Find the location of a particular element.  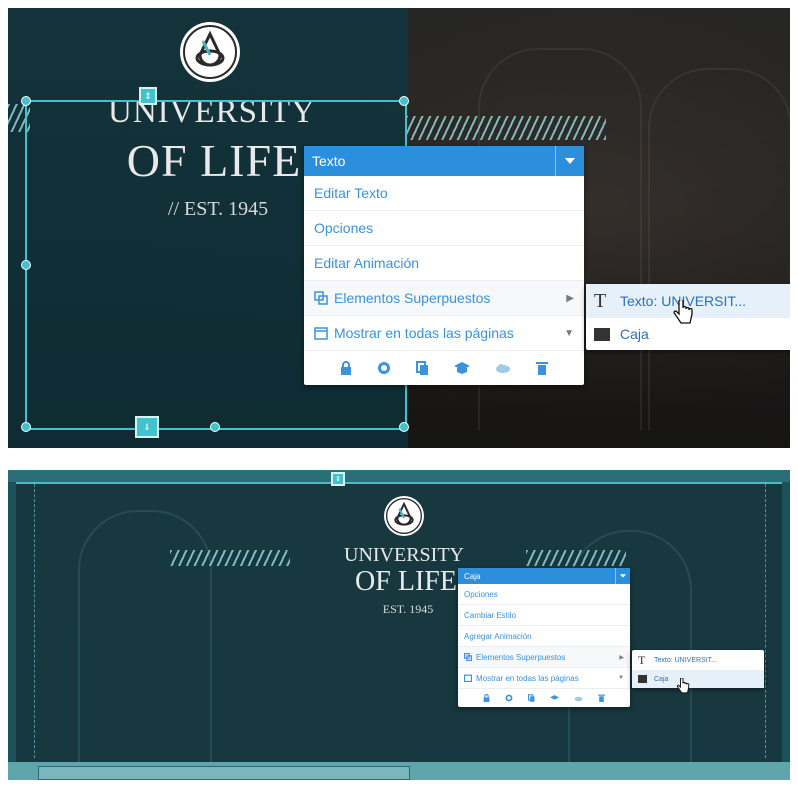

decorative-hatch-left is located at coordinates (230, 558).